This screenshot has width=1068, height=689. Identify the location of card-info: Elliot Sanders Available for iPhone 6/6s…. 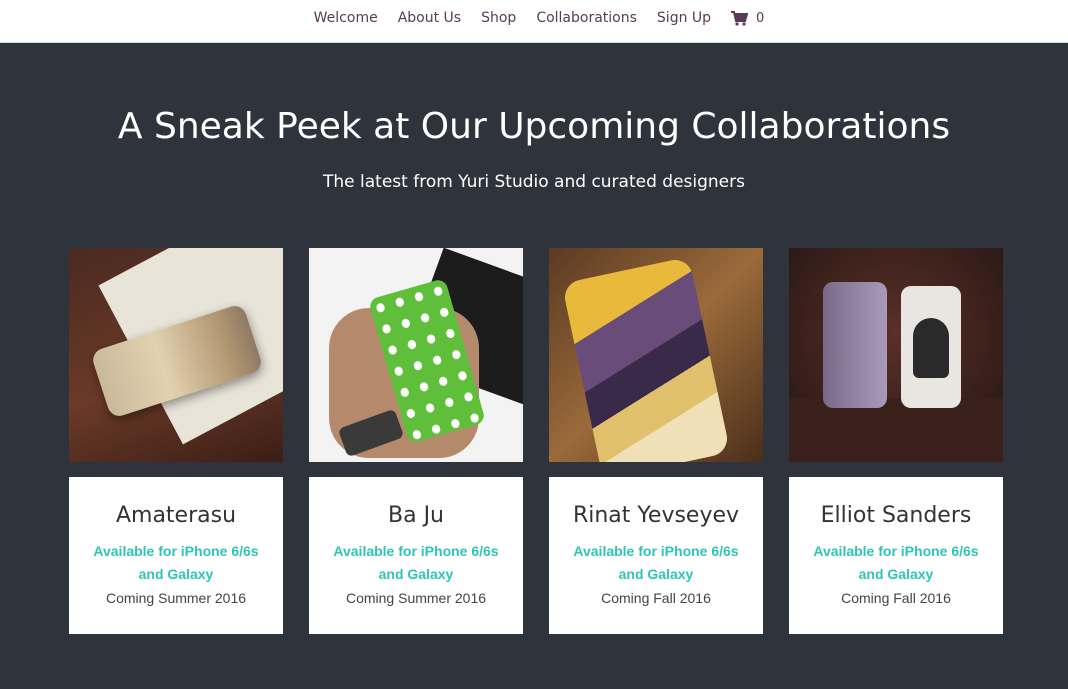
(896, 555).